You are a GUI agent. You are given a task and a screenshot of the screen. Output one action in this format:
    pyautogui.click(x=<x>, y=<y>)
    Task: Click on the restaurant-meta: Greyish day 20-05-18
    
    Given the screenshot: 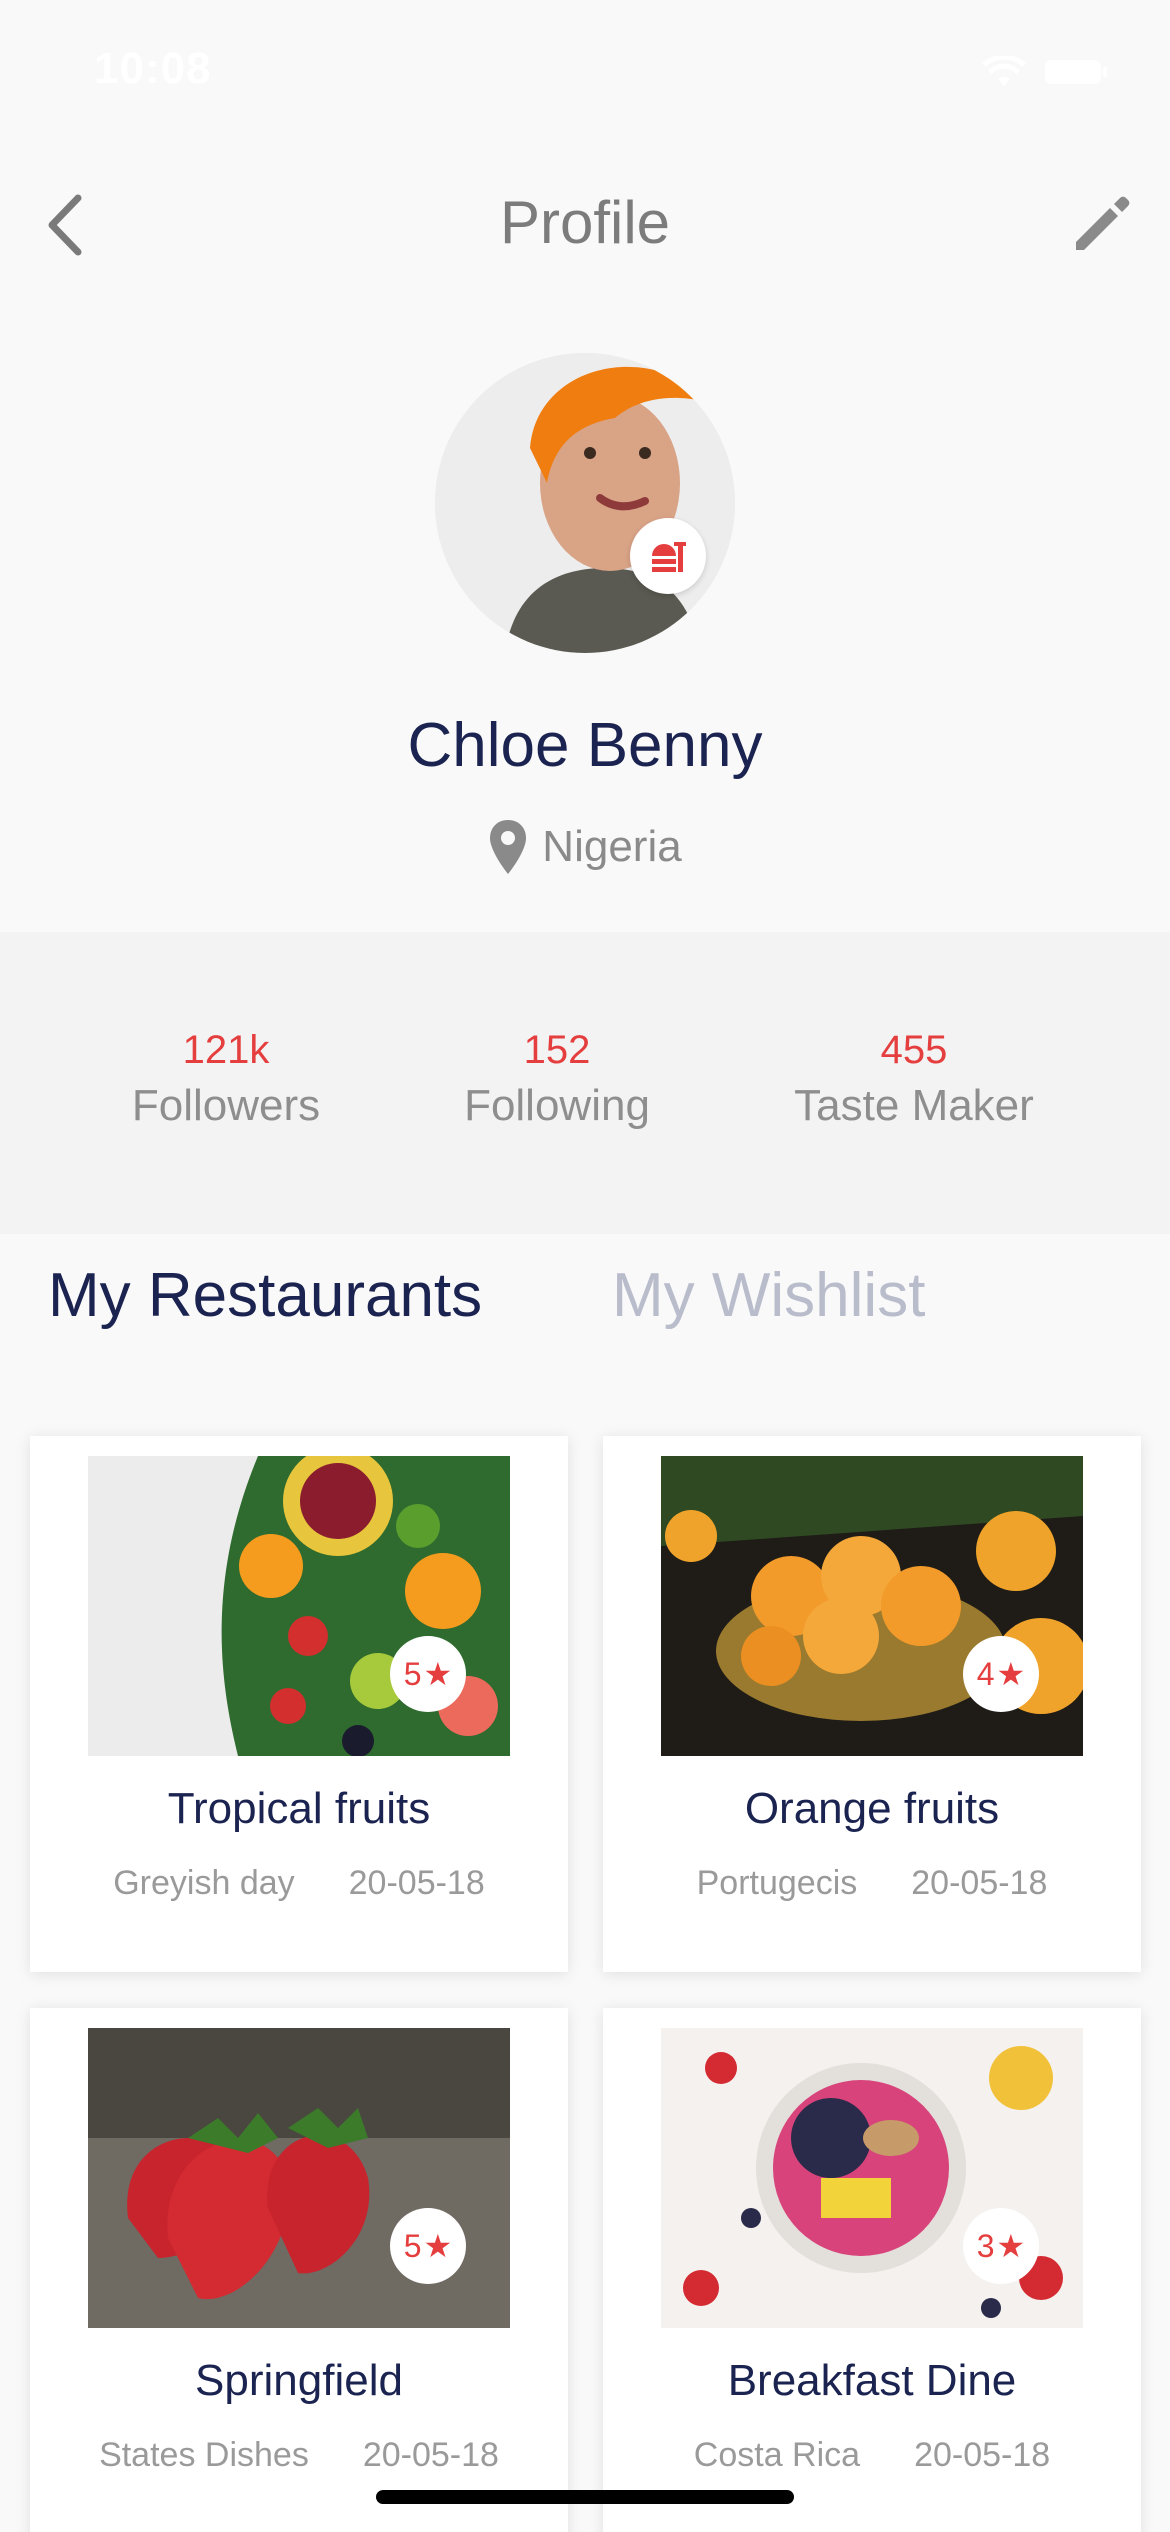 What is the action you would take?
    pyautogui.click(x=299, y=1883)
    